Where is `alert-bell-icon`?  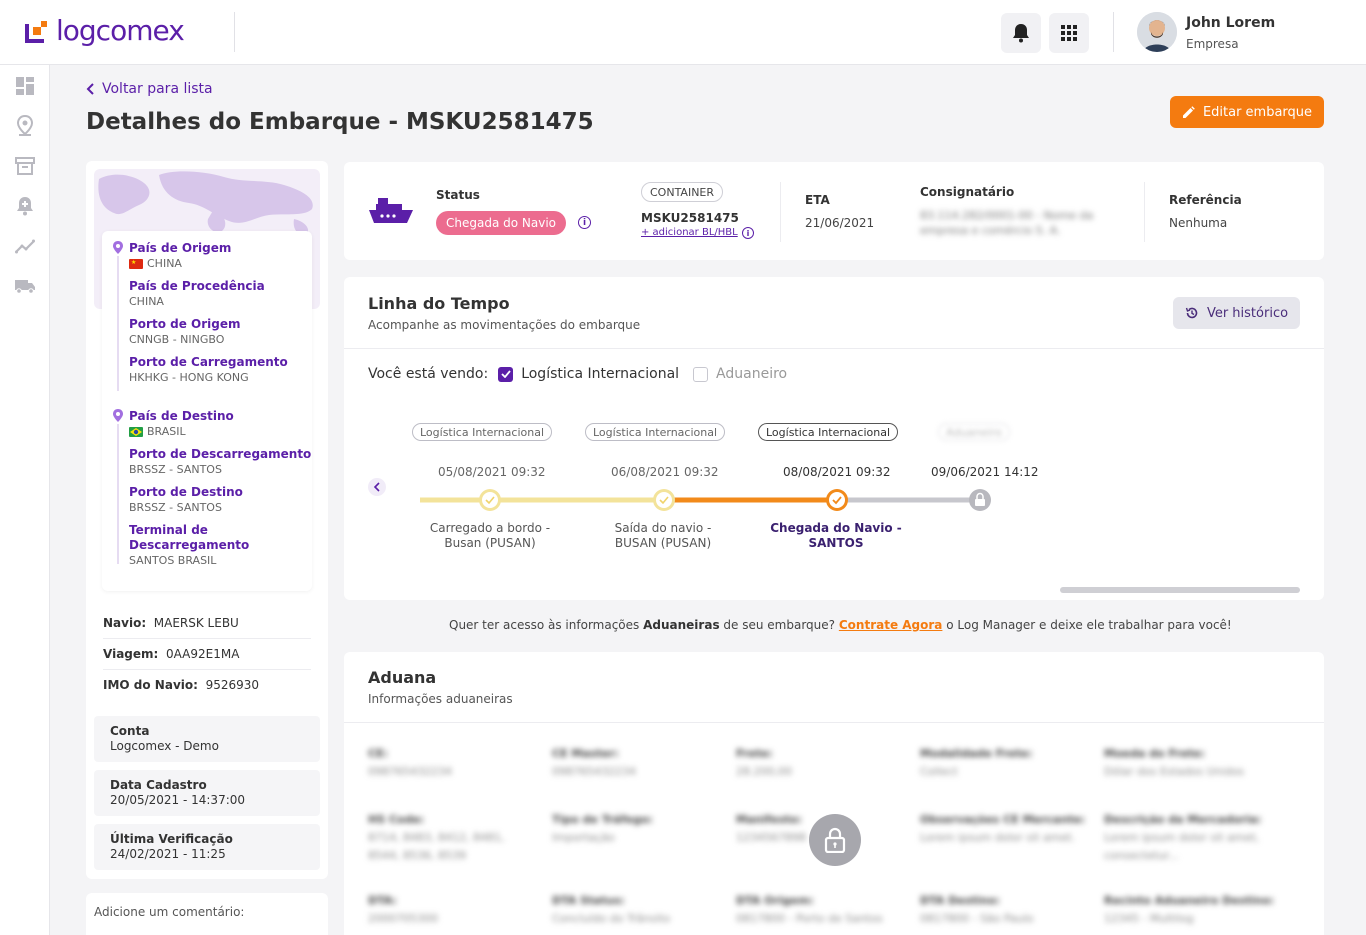
alert-bell-icon is located at coordinates (25, 206).